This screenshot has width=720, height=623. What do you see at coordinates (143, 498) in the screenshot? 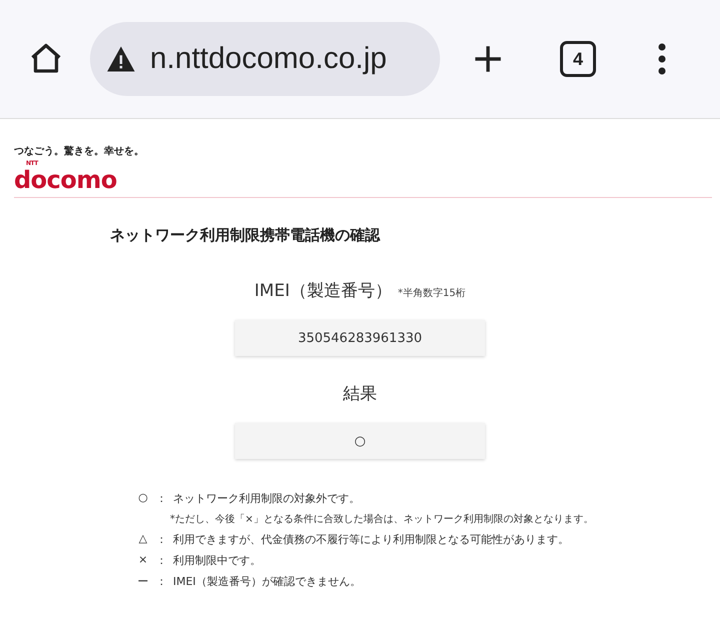
I see `legend-symbol: ○` at bounding box center [143, 498].